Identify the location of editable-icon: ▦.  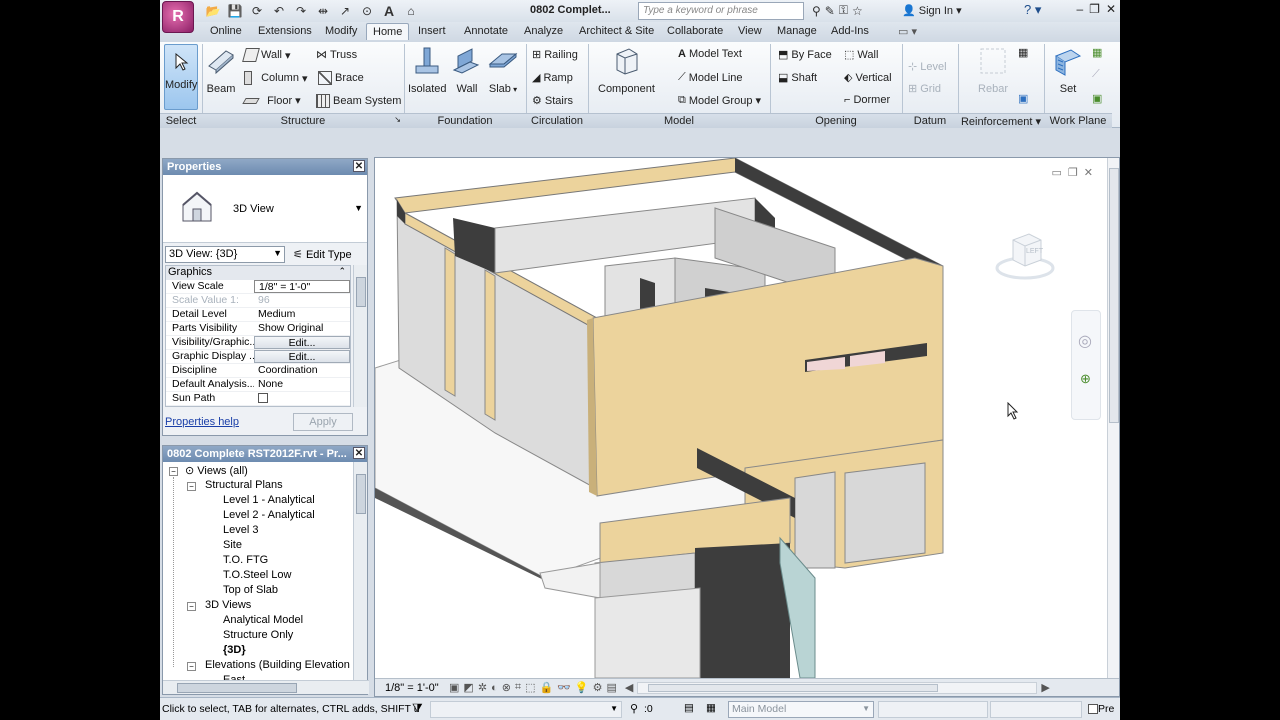
(711, 708).